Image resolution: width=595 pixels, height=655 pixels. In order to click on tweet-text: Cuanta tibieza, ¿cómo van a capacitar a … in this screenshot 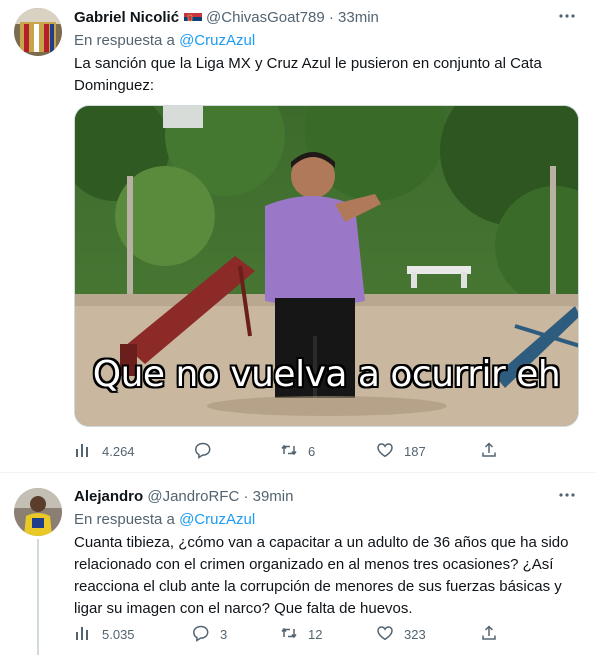, I will do `click(321, 575)`.